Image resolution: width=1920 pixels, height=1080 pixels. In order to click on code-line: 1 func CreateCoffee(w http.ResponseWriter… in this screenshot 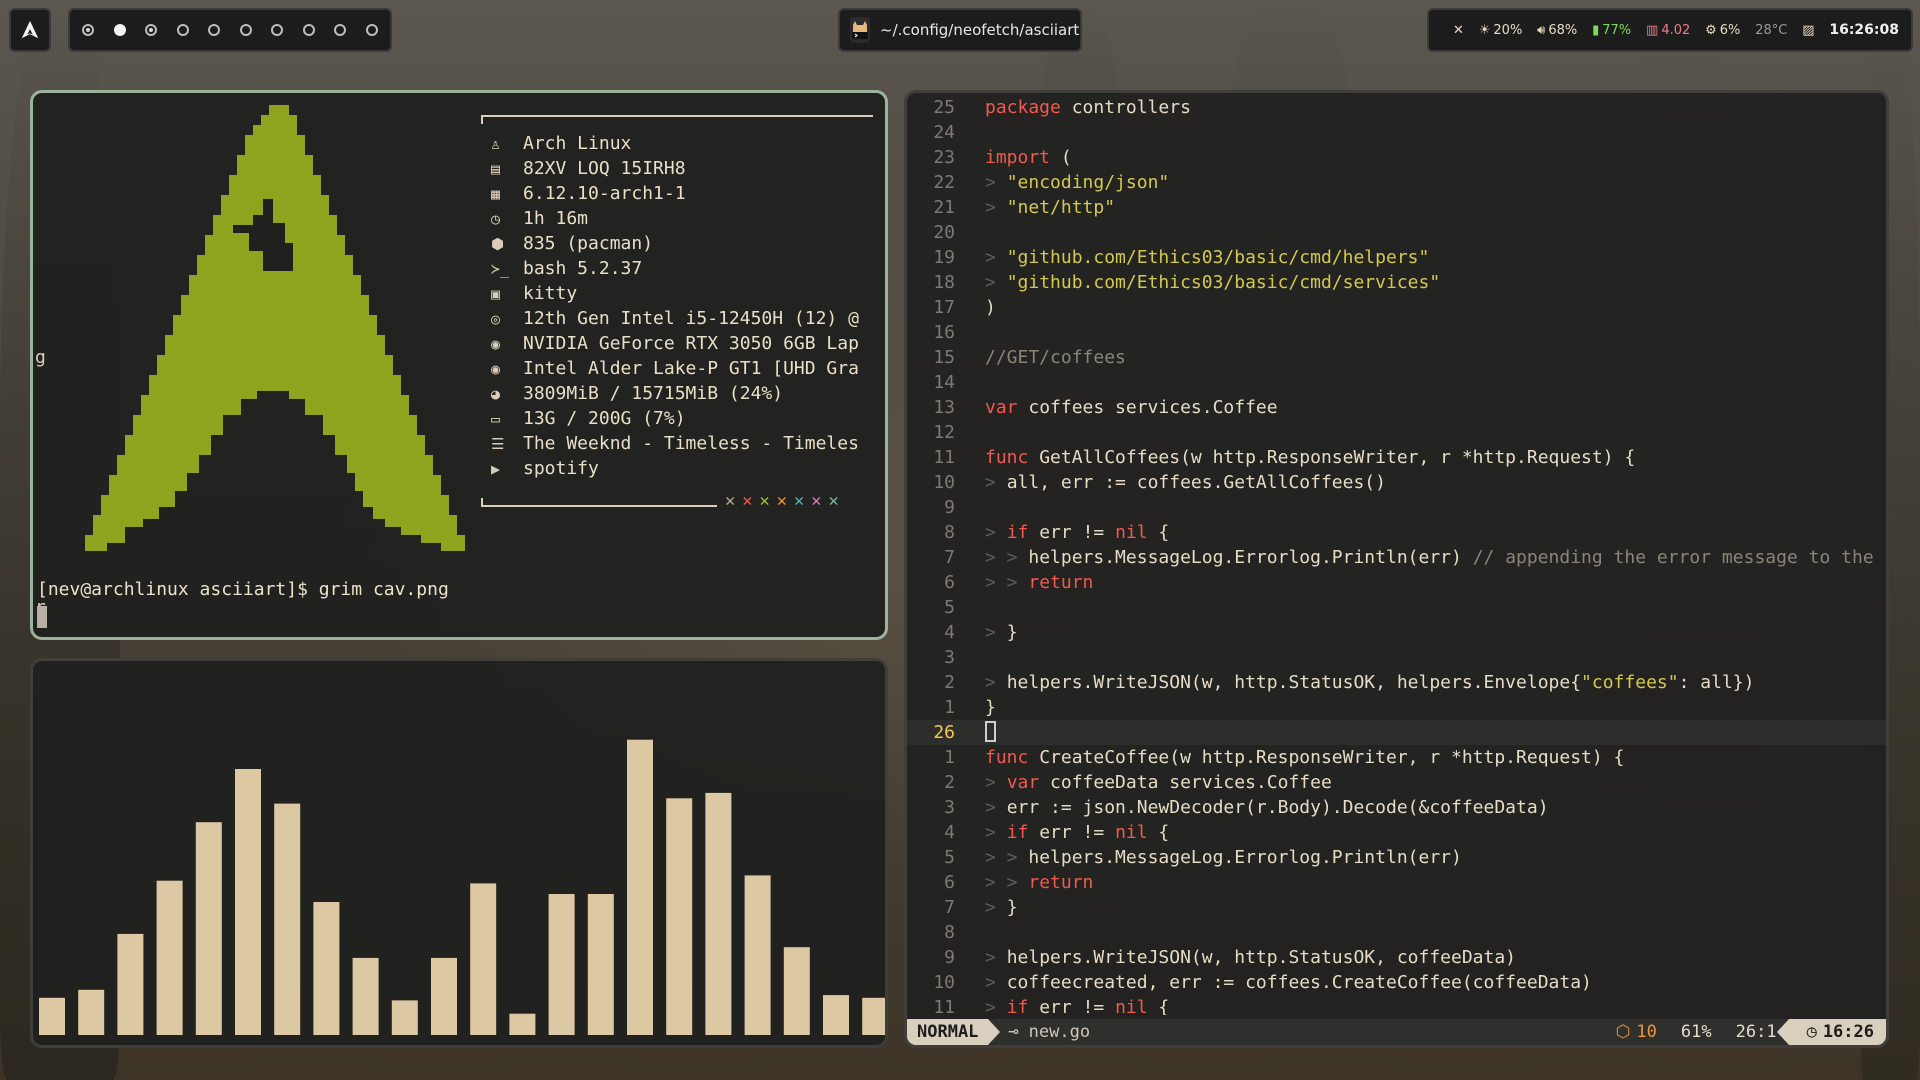, I will do `click(1396, 757)`.